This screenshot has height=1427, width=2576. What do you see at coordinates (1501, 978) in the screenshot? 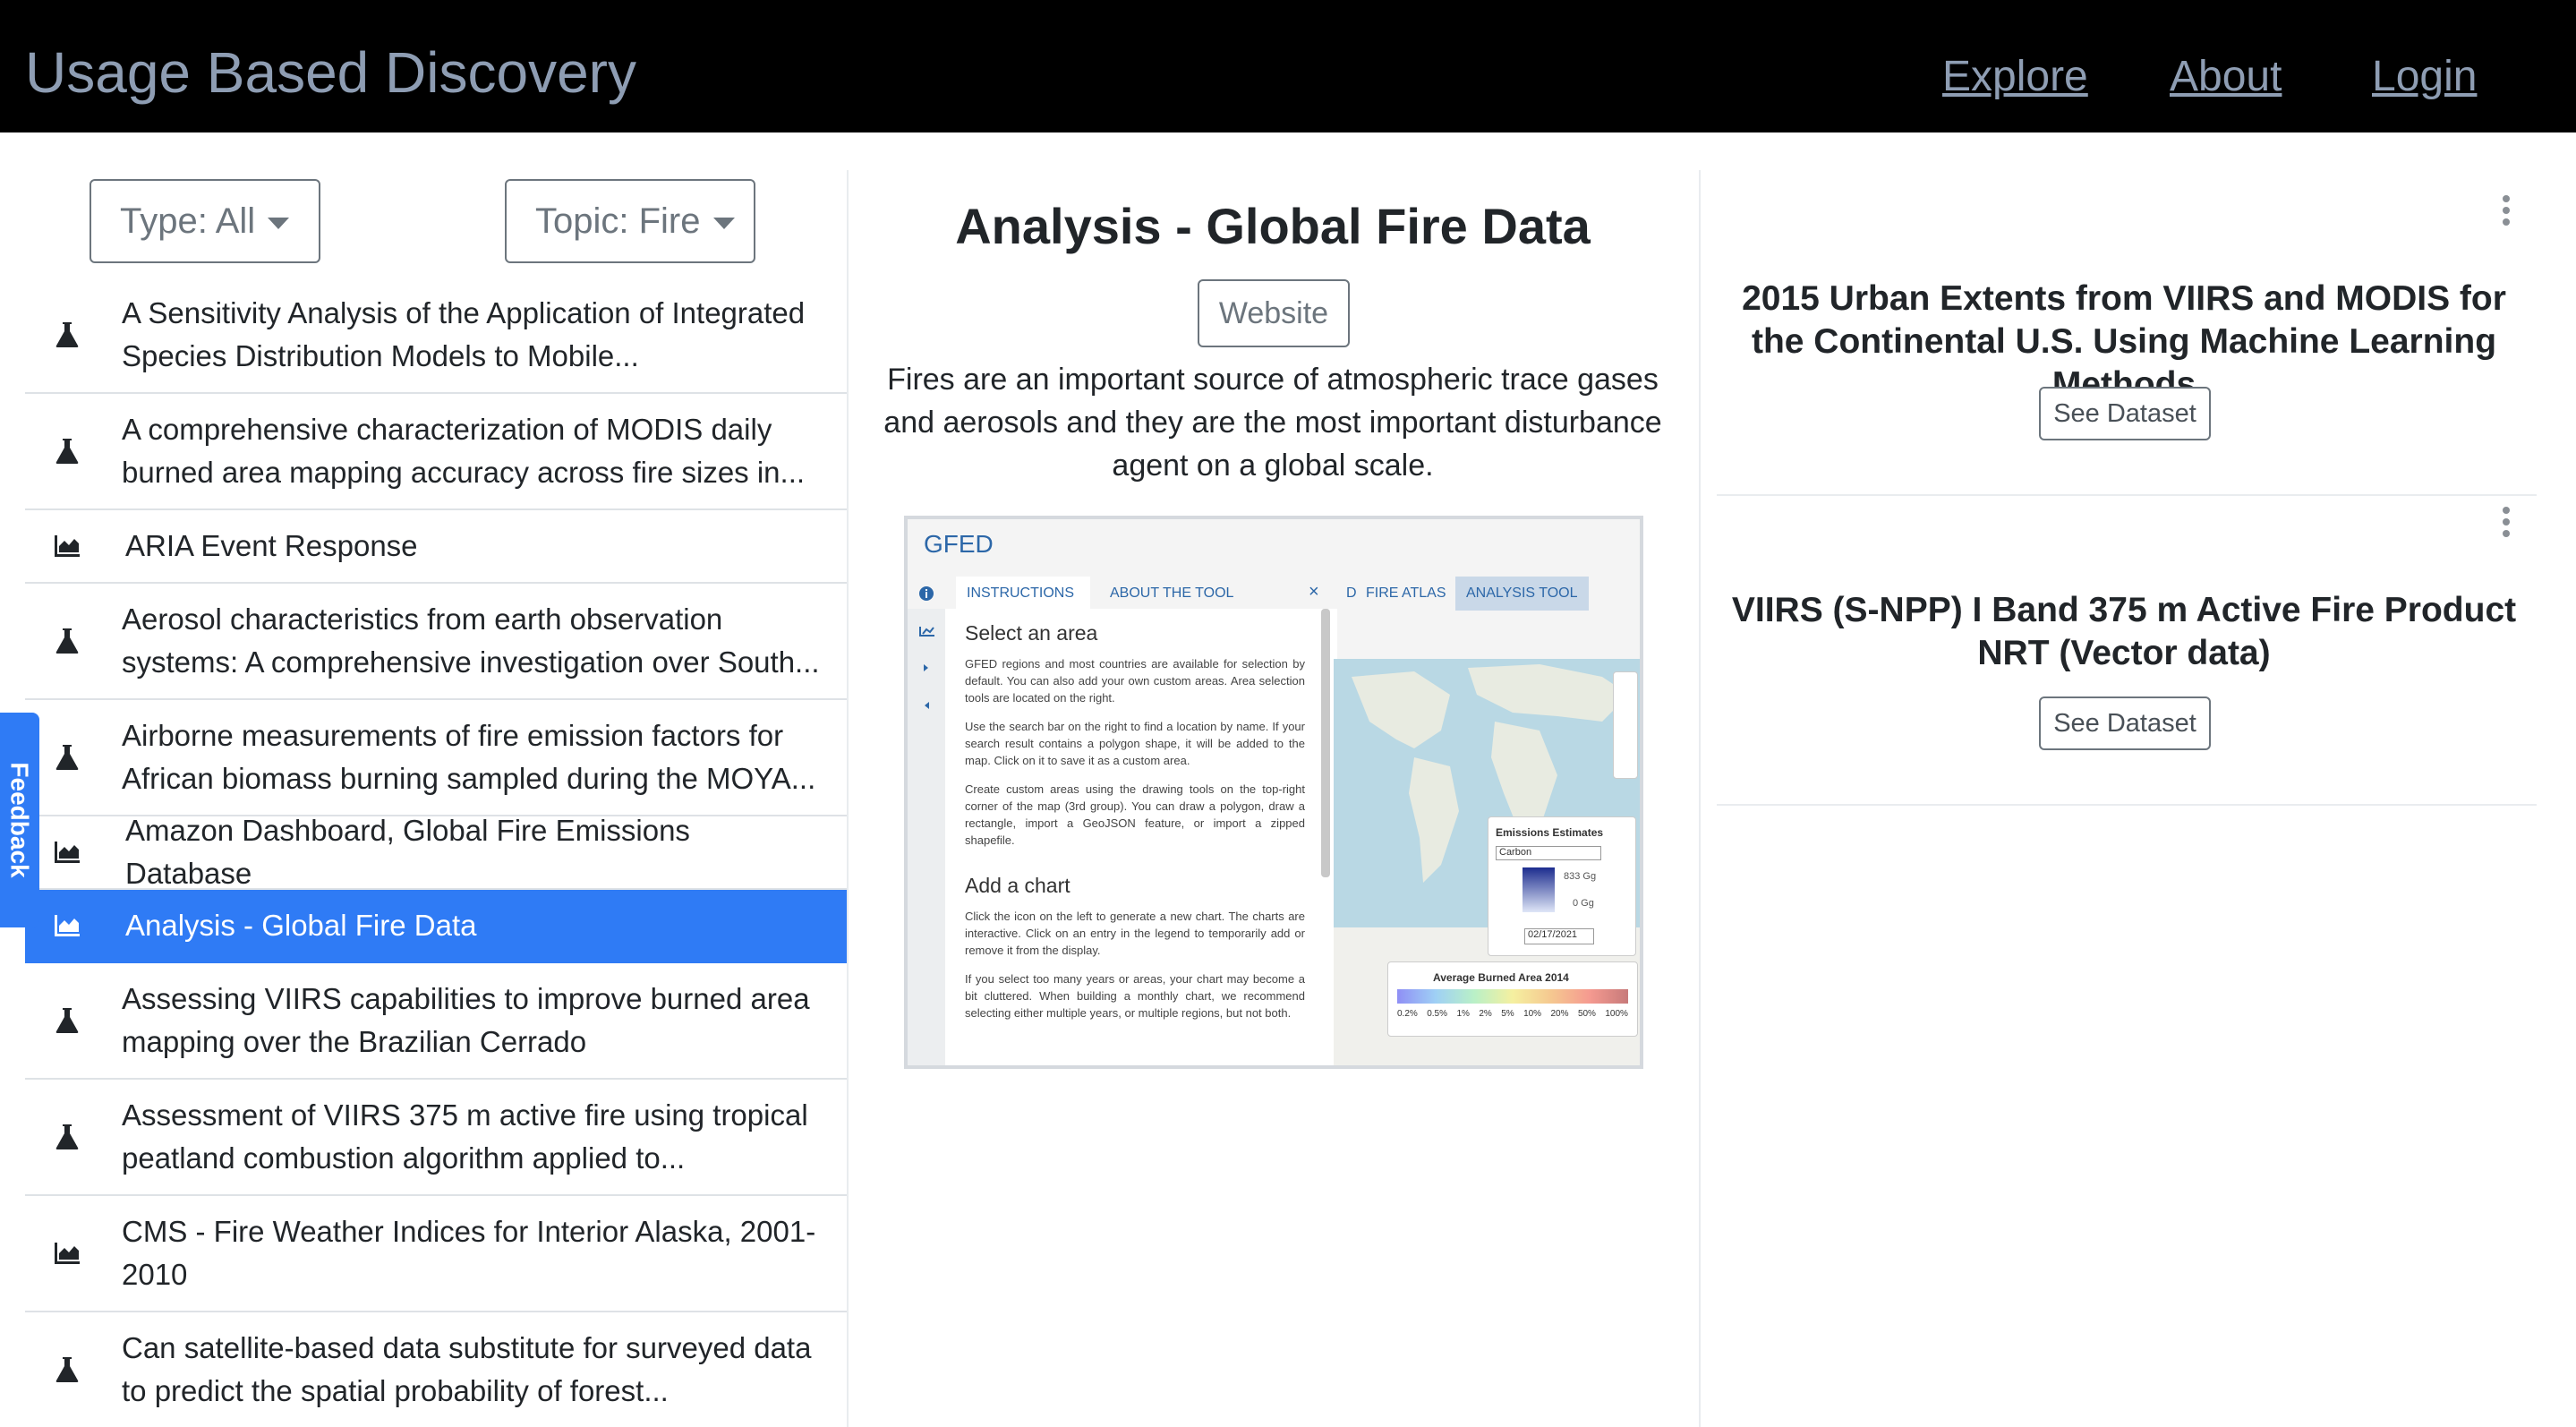
I see `burned-title: Average Burned Area 2014` at bounding box center [1501, 978].